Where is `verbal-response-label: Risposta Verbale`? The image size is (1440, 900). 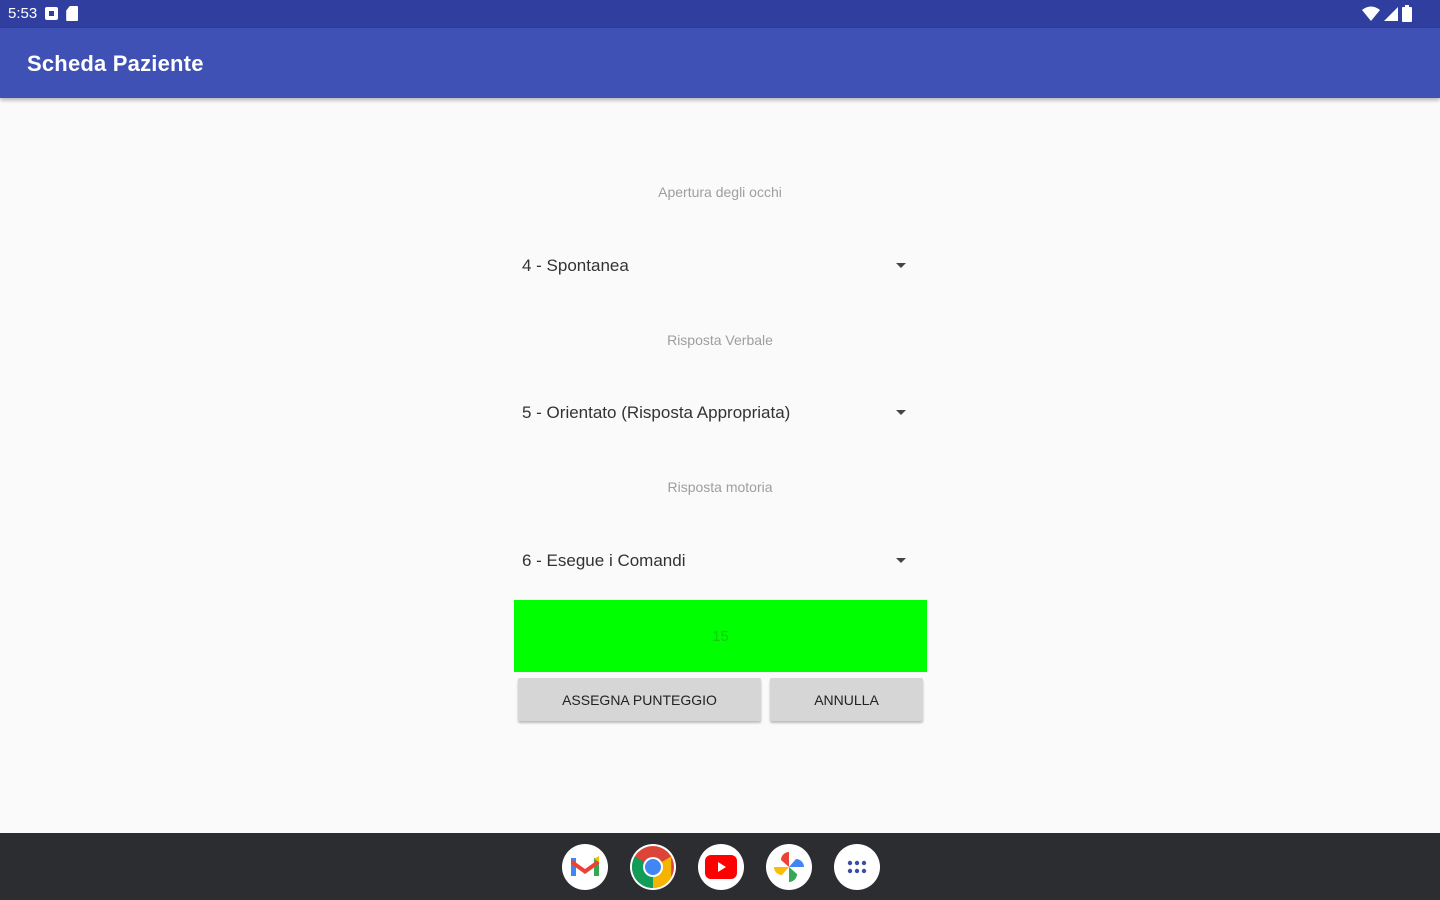 verbal-response-label: Risposta Verbale is located at coordinates (720, 340).